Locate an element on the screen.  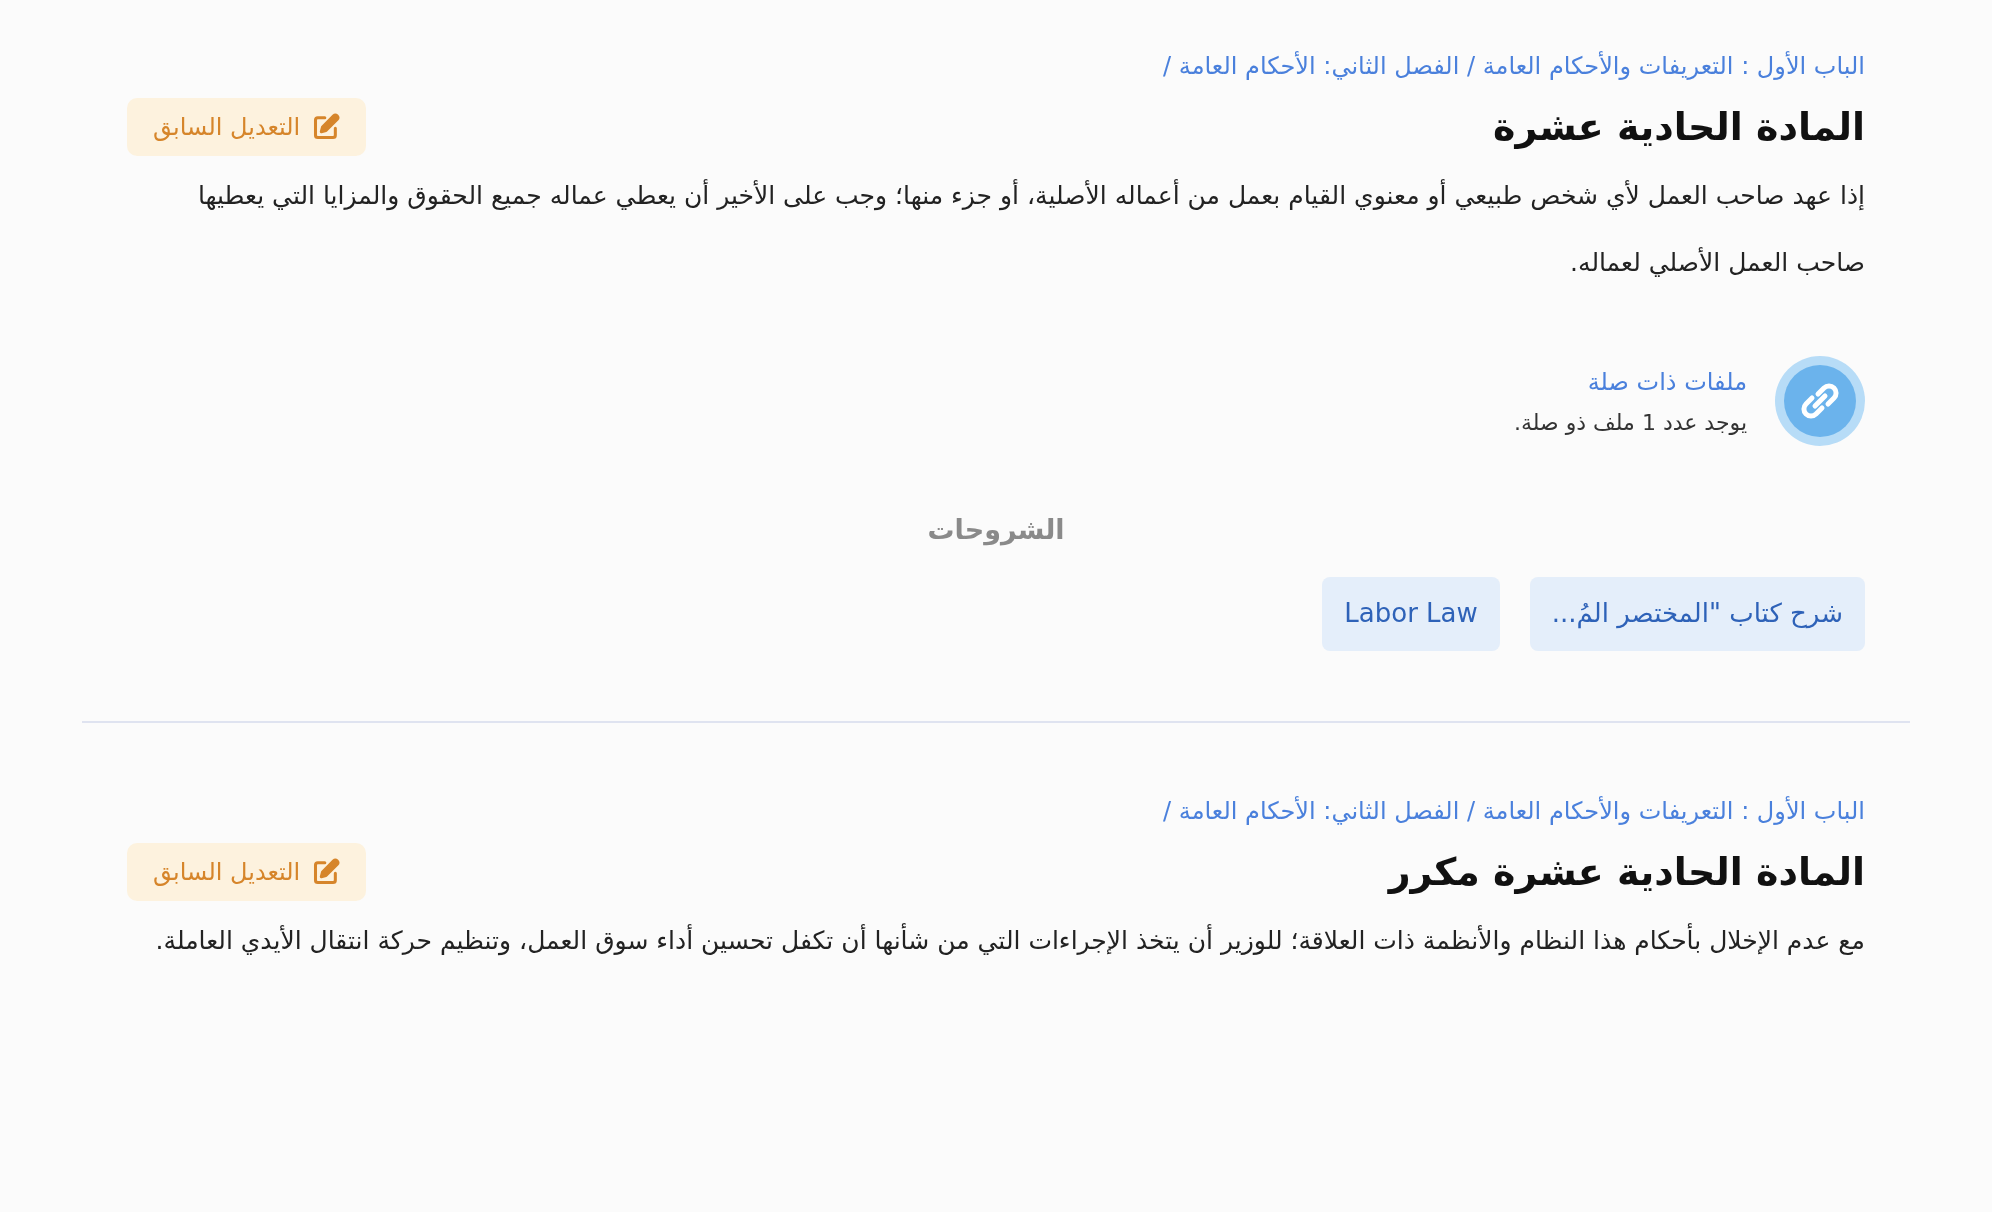
section-heading: الشروحات is located at coordinates (996, 530).